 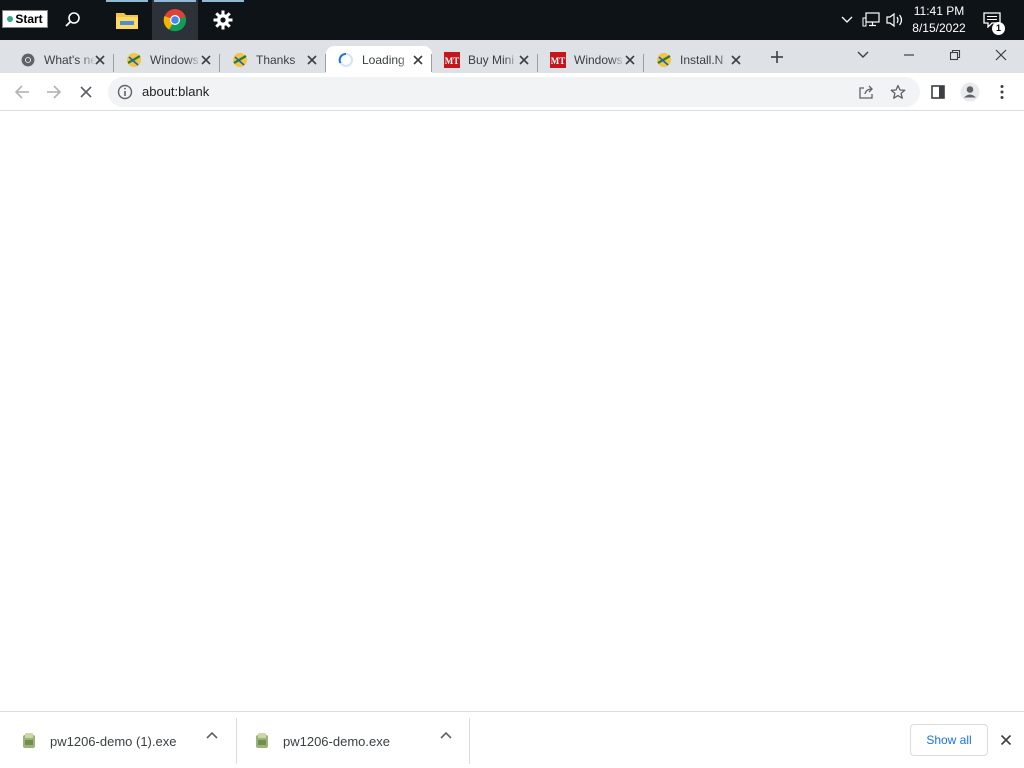 I want to click on arrow-left-icon, so click(x=21, y=92).